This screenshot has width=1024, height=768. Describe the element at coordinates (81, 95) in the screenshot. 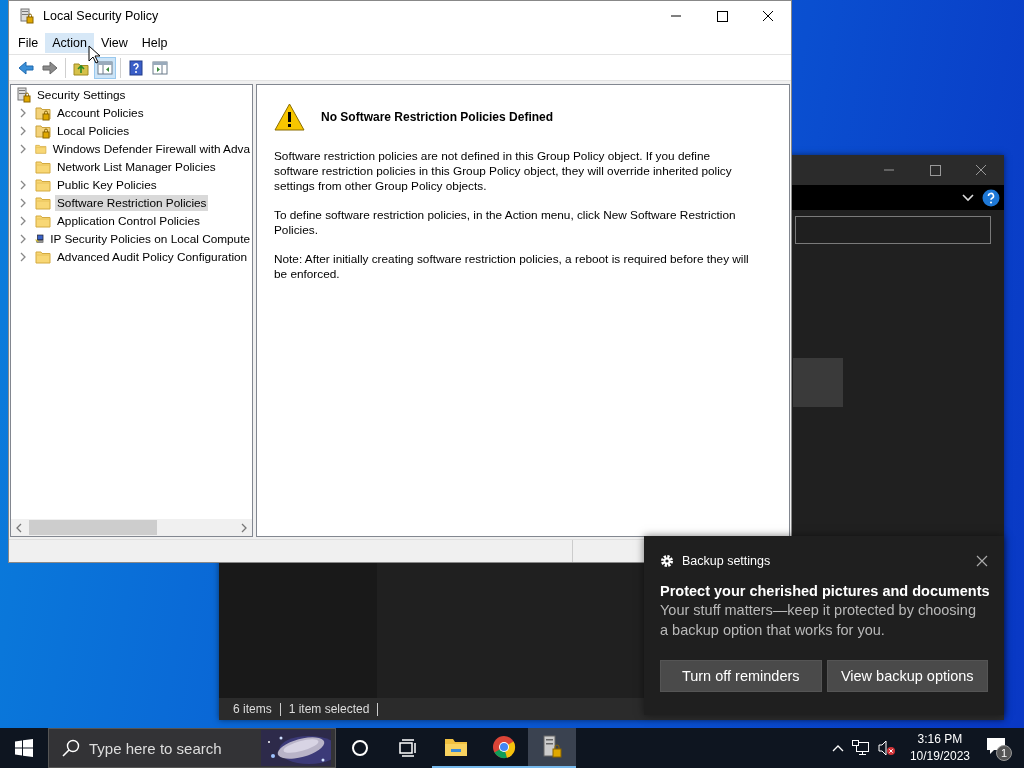

I see `tree-item: Security Settings` at that location.